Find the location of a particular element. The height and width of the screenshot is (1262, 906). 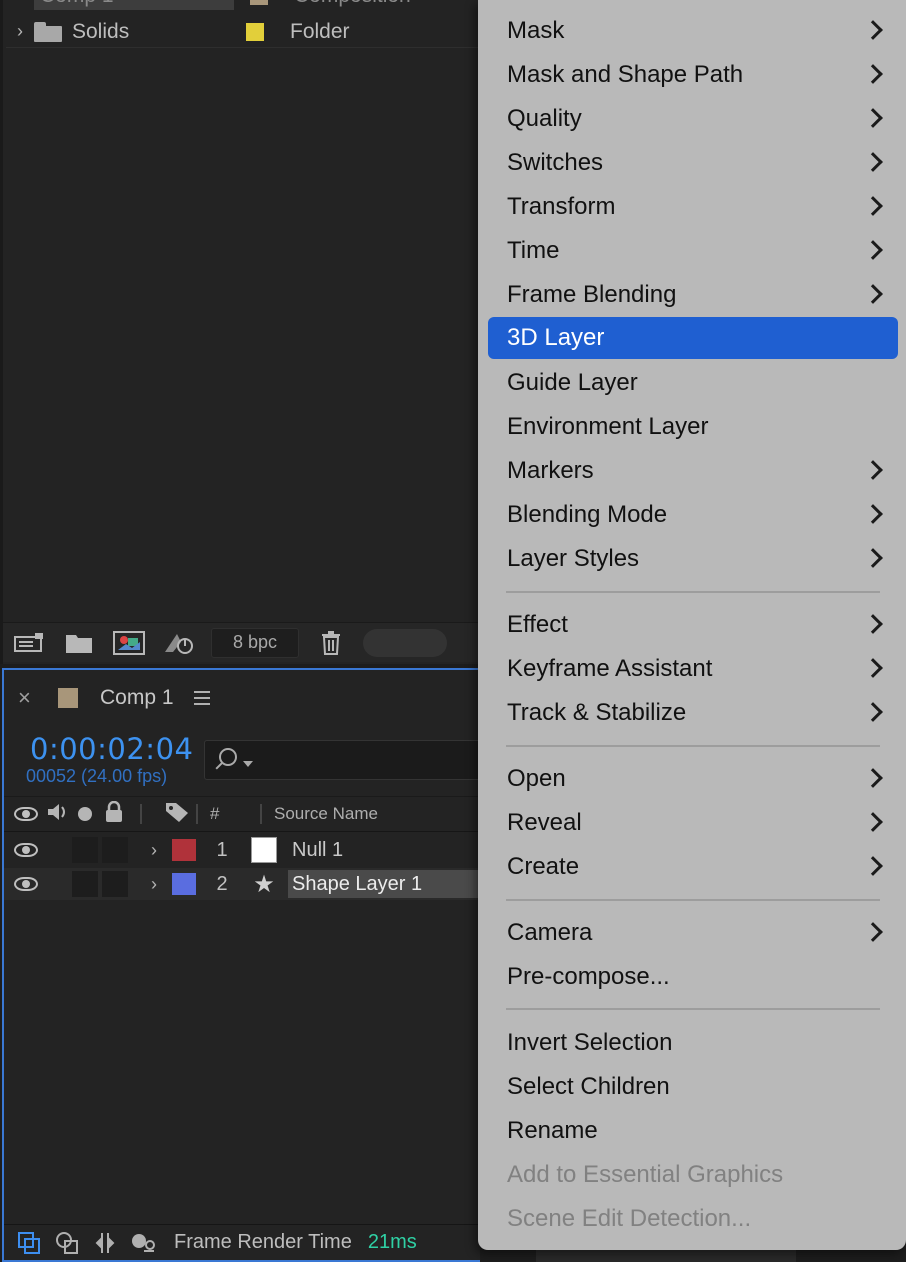

flowchart-toggle is located at coordinates (405, 642).